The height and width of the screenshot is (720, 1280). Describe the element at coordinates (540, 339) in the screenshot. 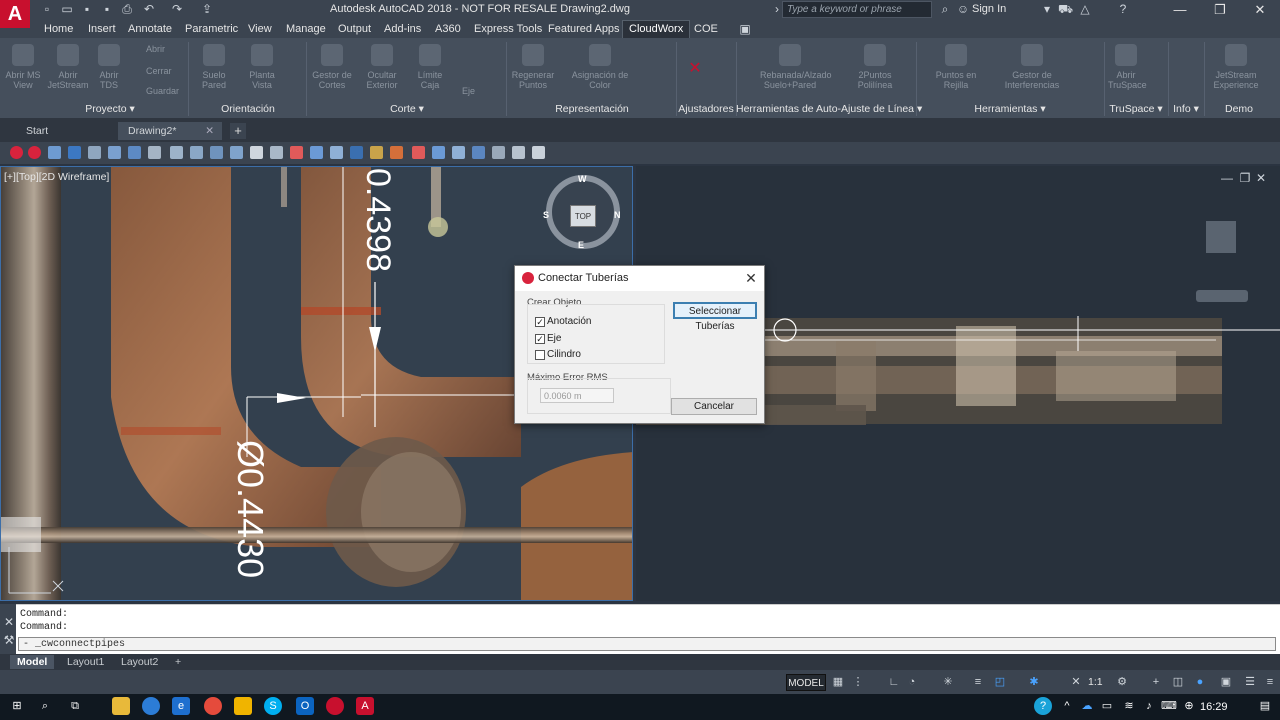

I see `eje-checkbox: ✓` at that location.